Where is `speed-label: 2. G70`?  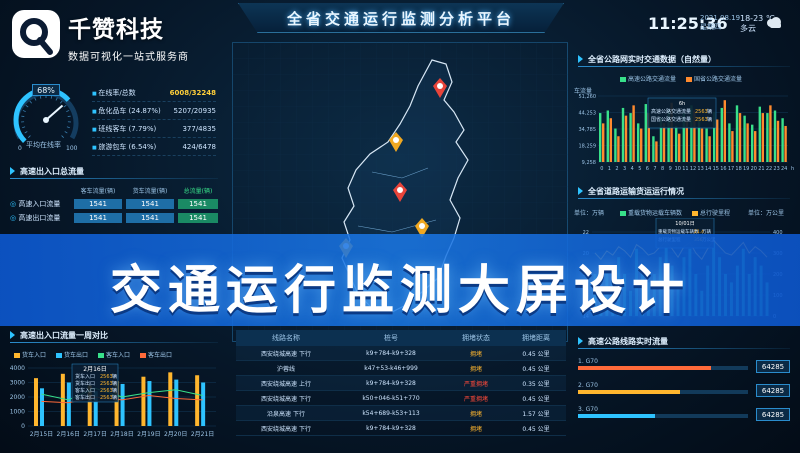 speed-label: 2. G70 is located at coordinates (588, 385).